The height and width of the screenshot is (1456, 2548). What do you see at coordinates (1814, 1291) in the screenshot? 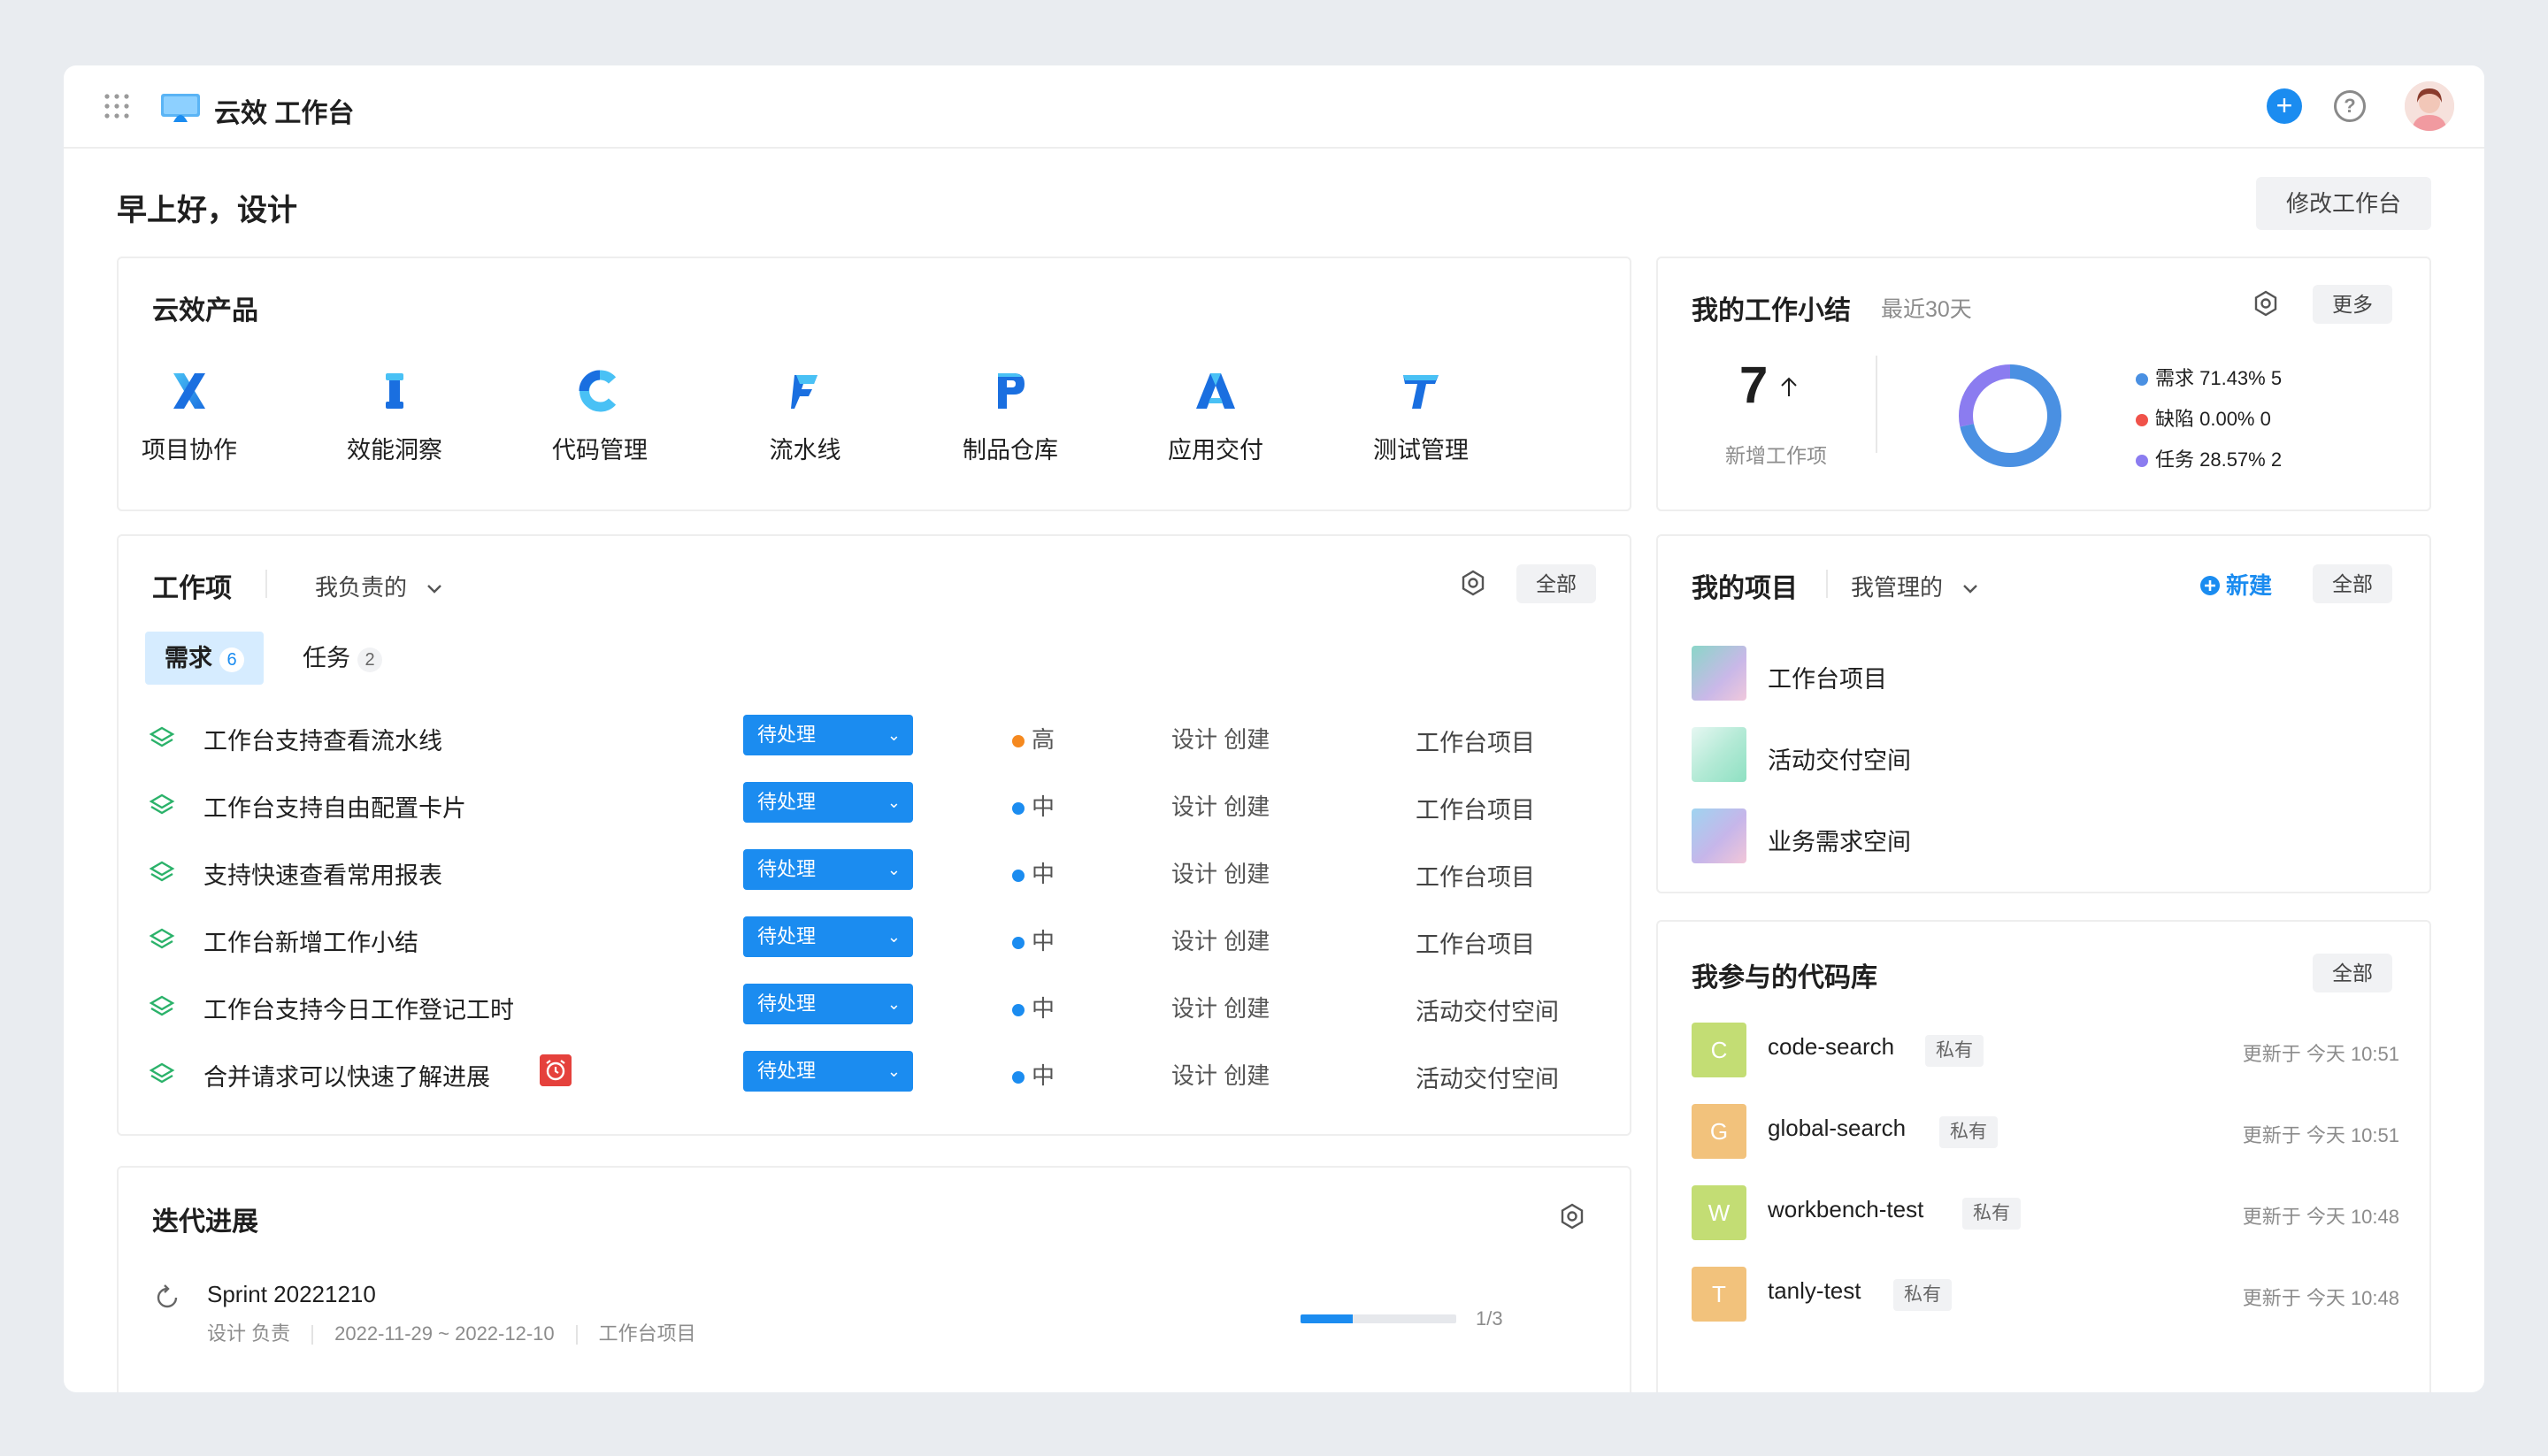
I see `repo-name: tanly-test` at bounding box center [1814, 1291].